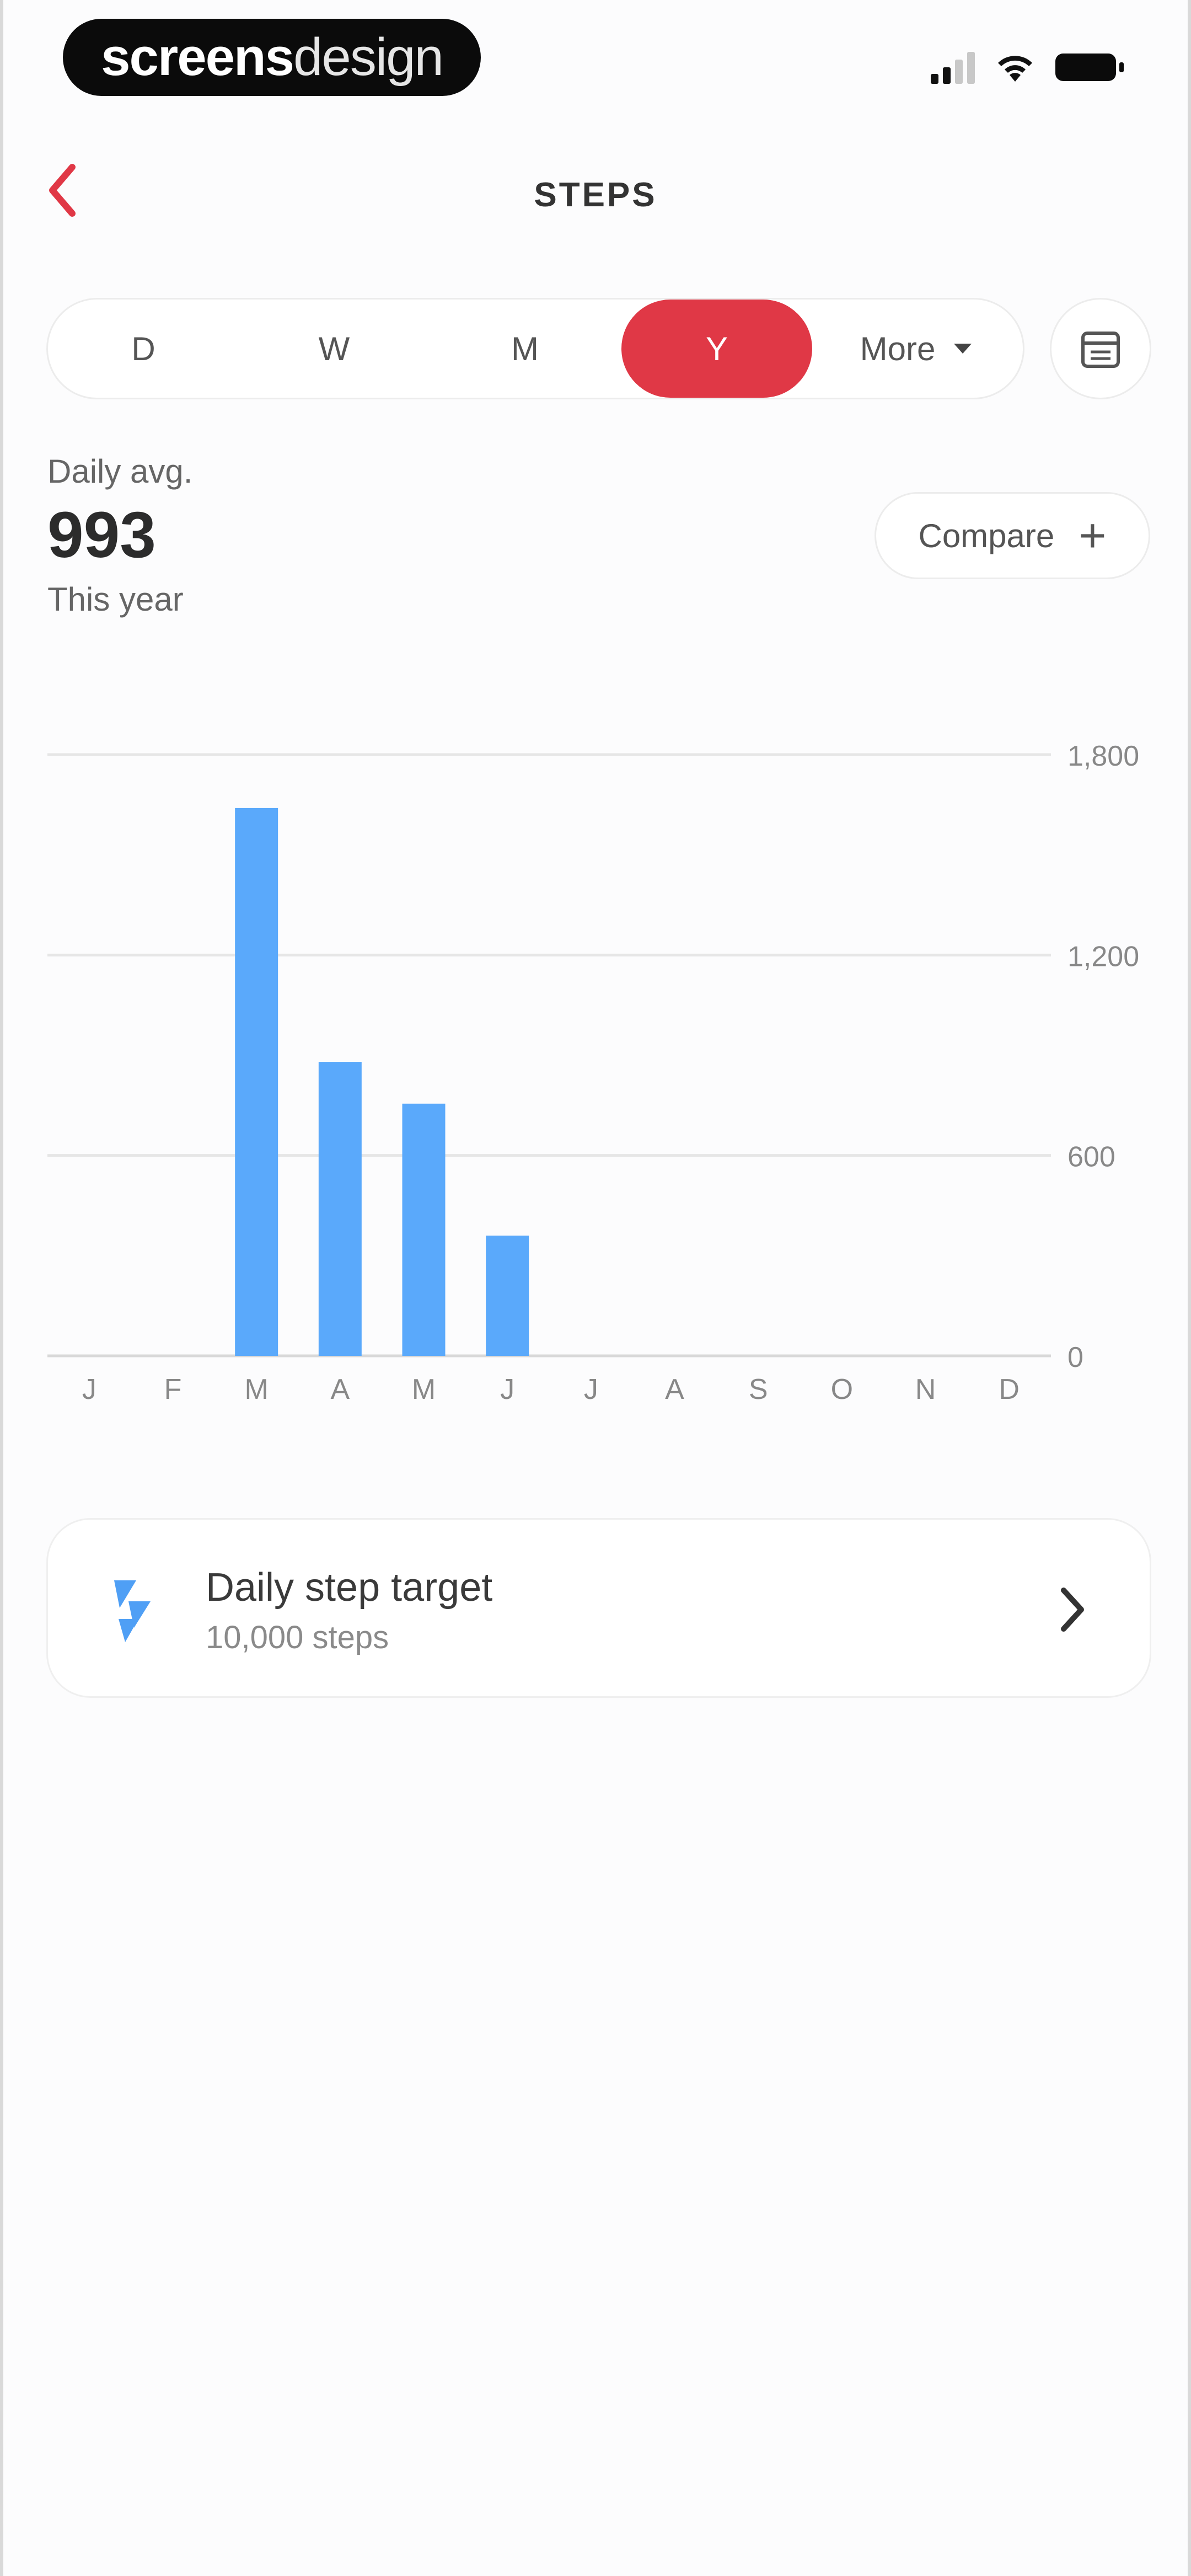  I want to click on watermark-light-text: design, so click(368, 57).